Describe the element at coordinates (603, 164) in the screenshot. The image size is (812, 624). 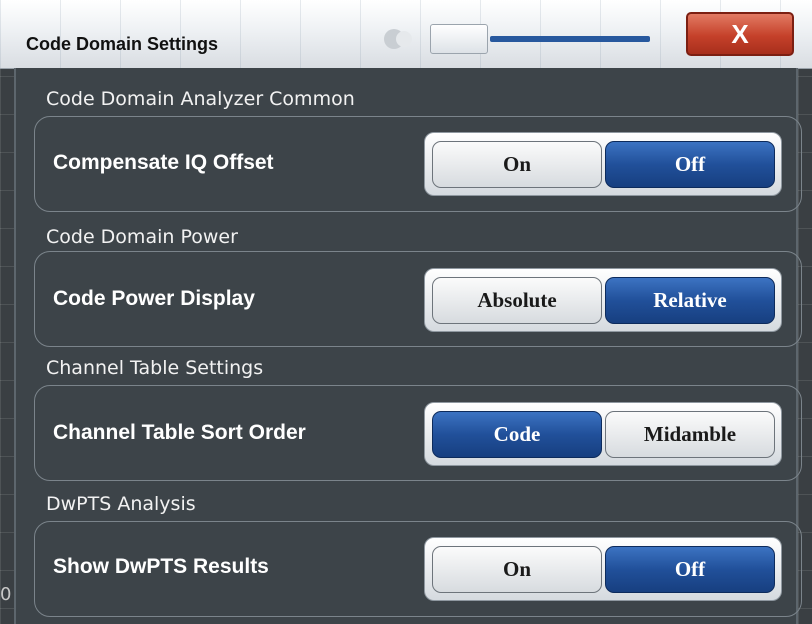
I see `compensate-iq-offset-toggle: On Off` at that location.